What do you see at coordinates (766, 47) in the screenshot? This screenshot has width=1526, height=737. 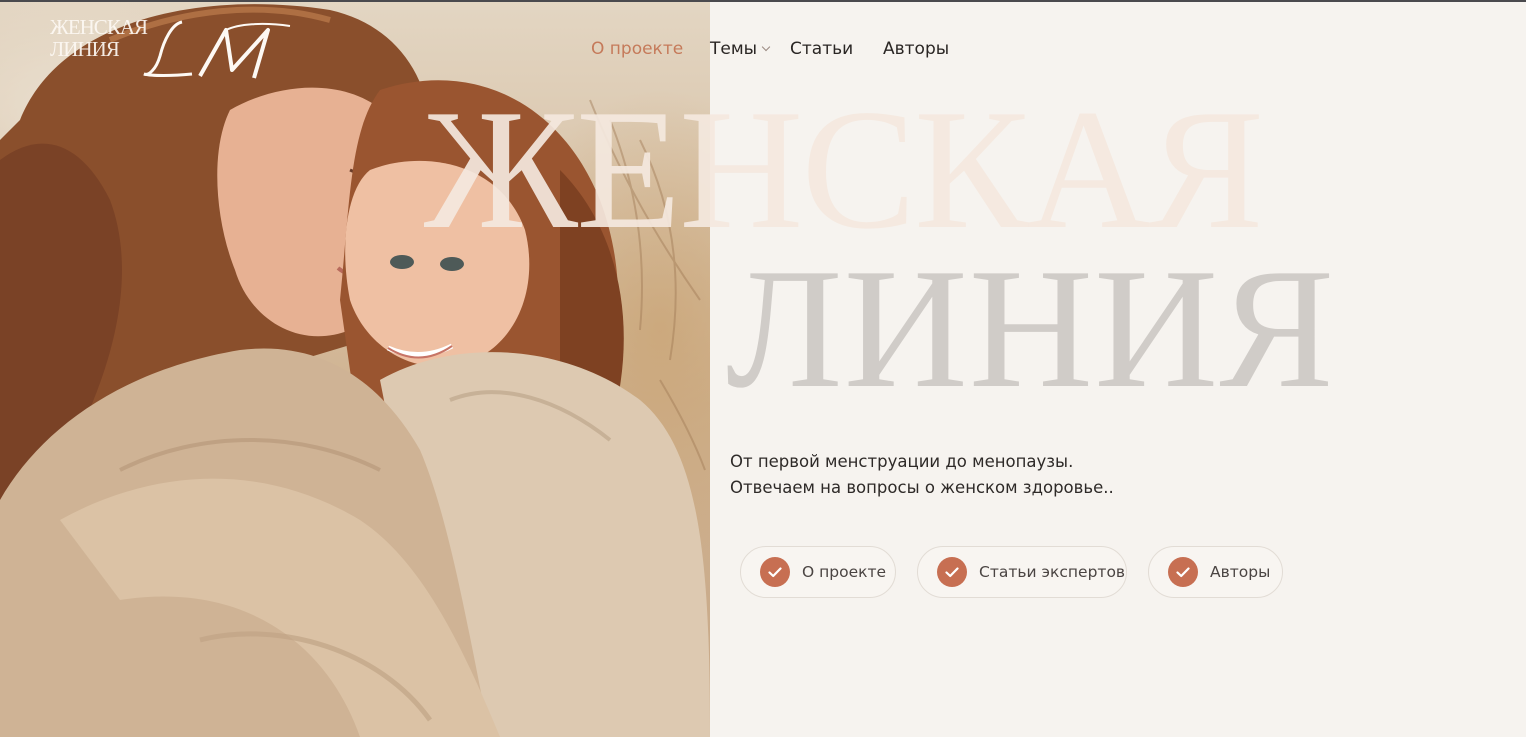 I see `chevron-down-icon` at bounding box center [766, 47].